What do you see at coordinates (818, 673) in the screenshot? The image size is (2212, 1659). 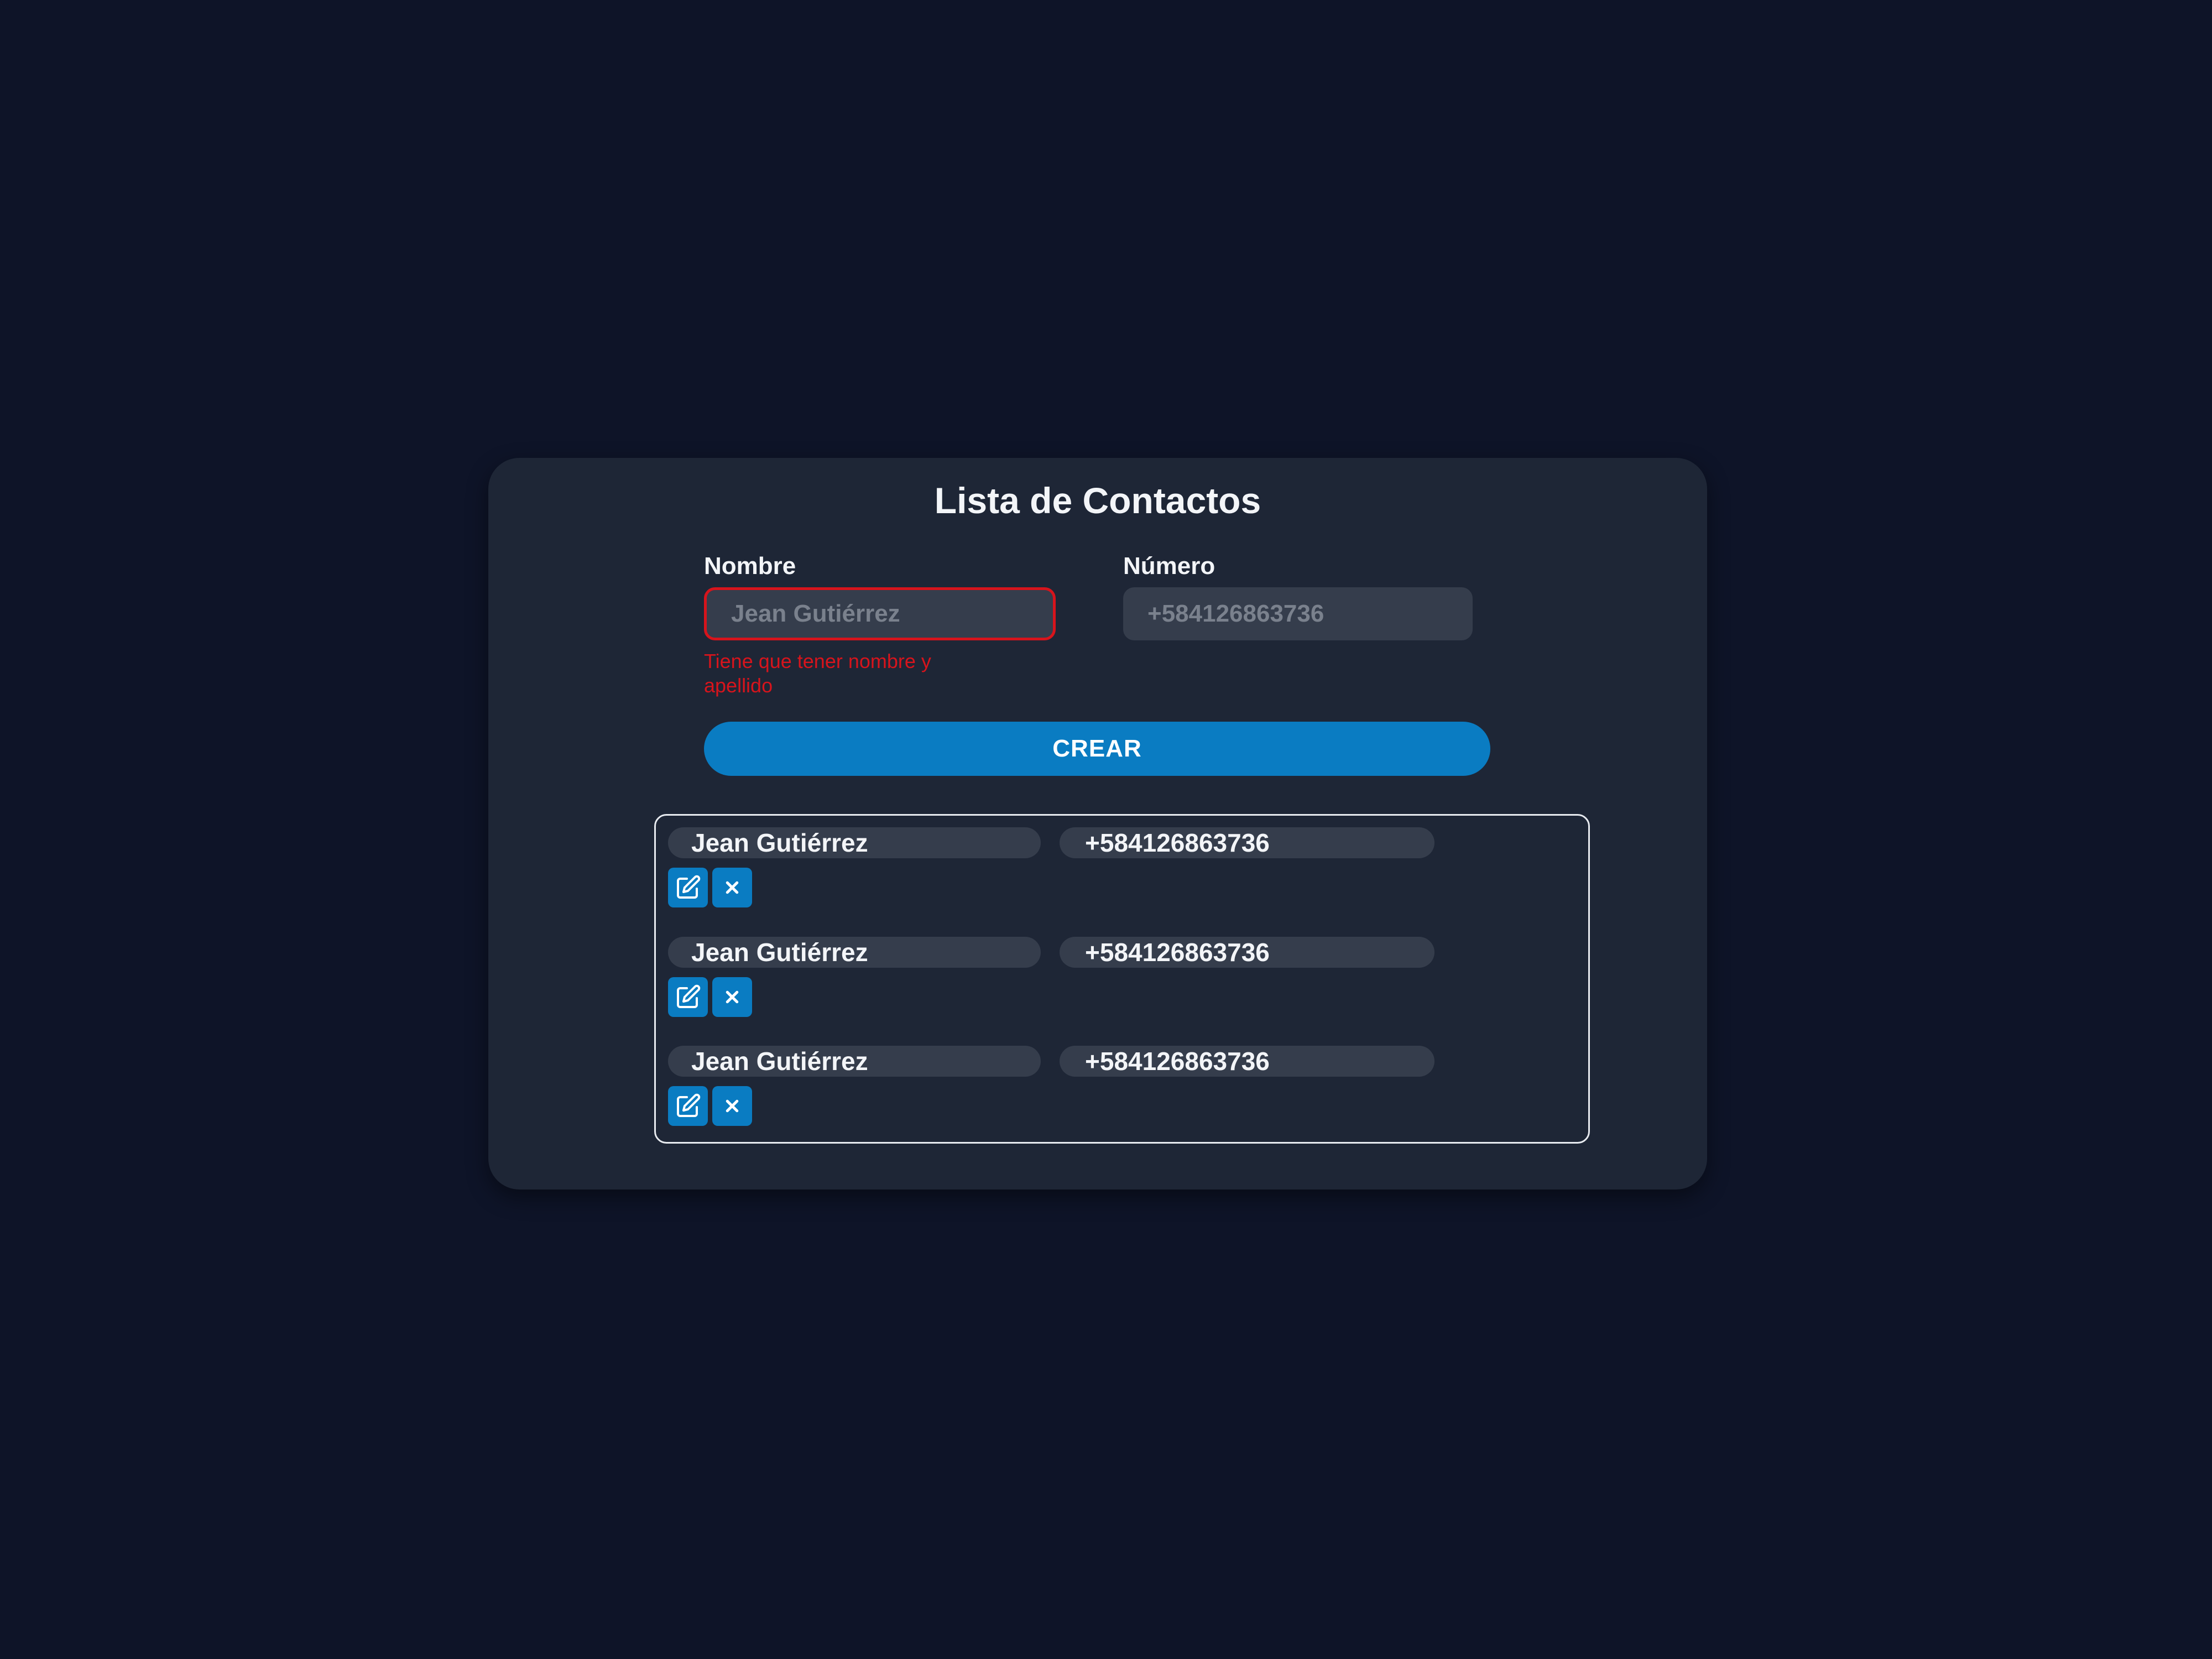 I see `nombre-error-message: Tiene que tener nombre y apellido` at bounding box center [818, 673].